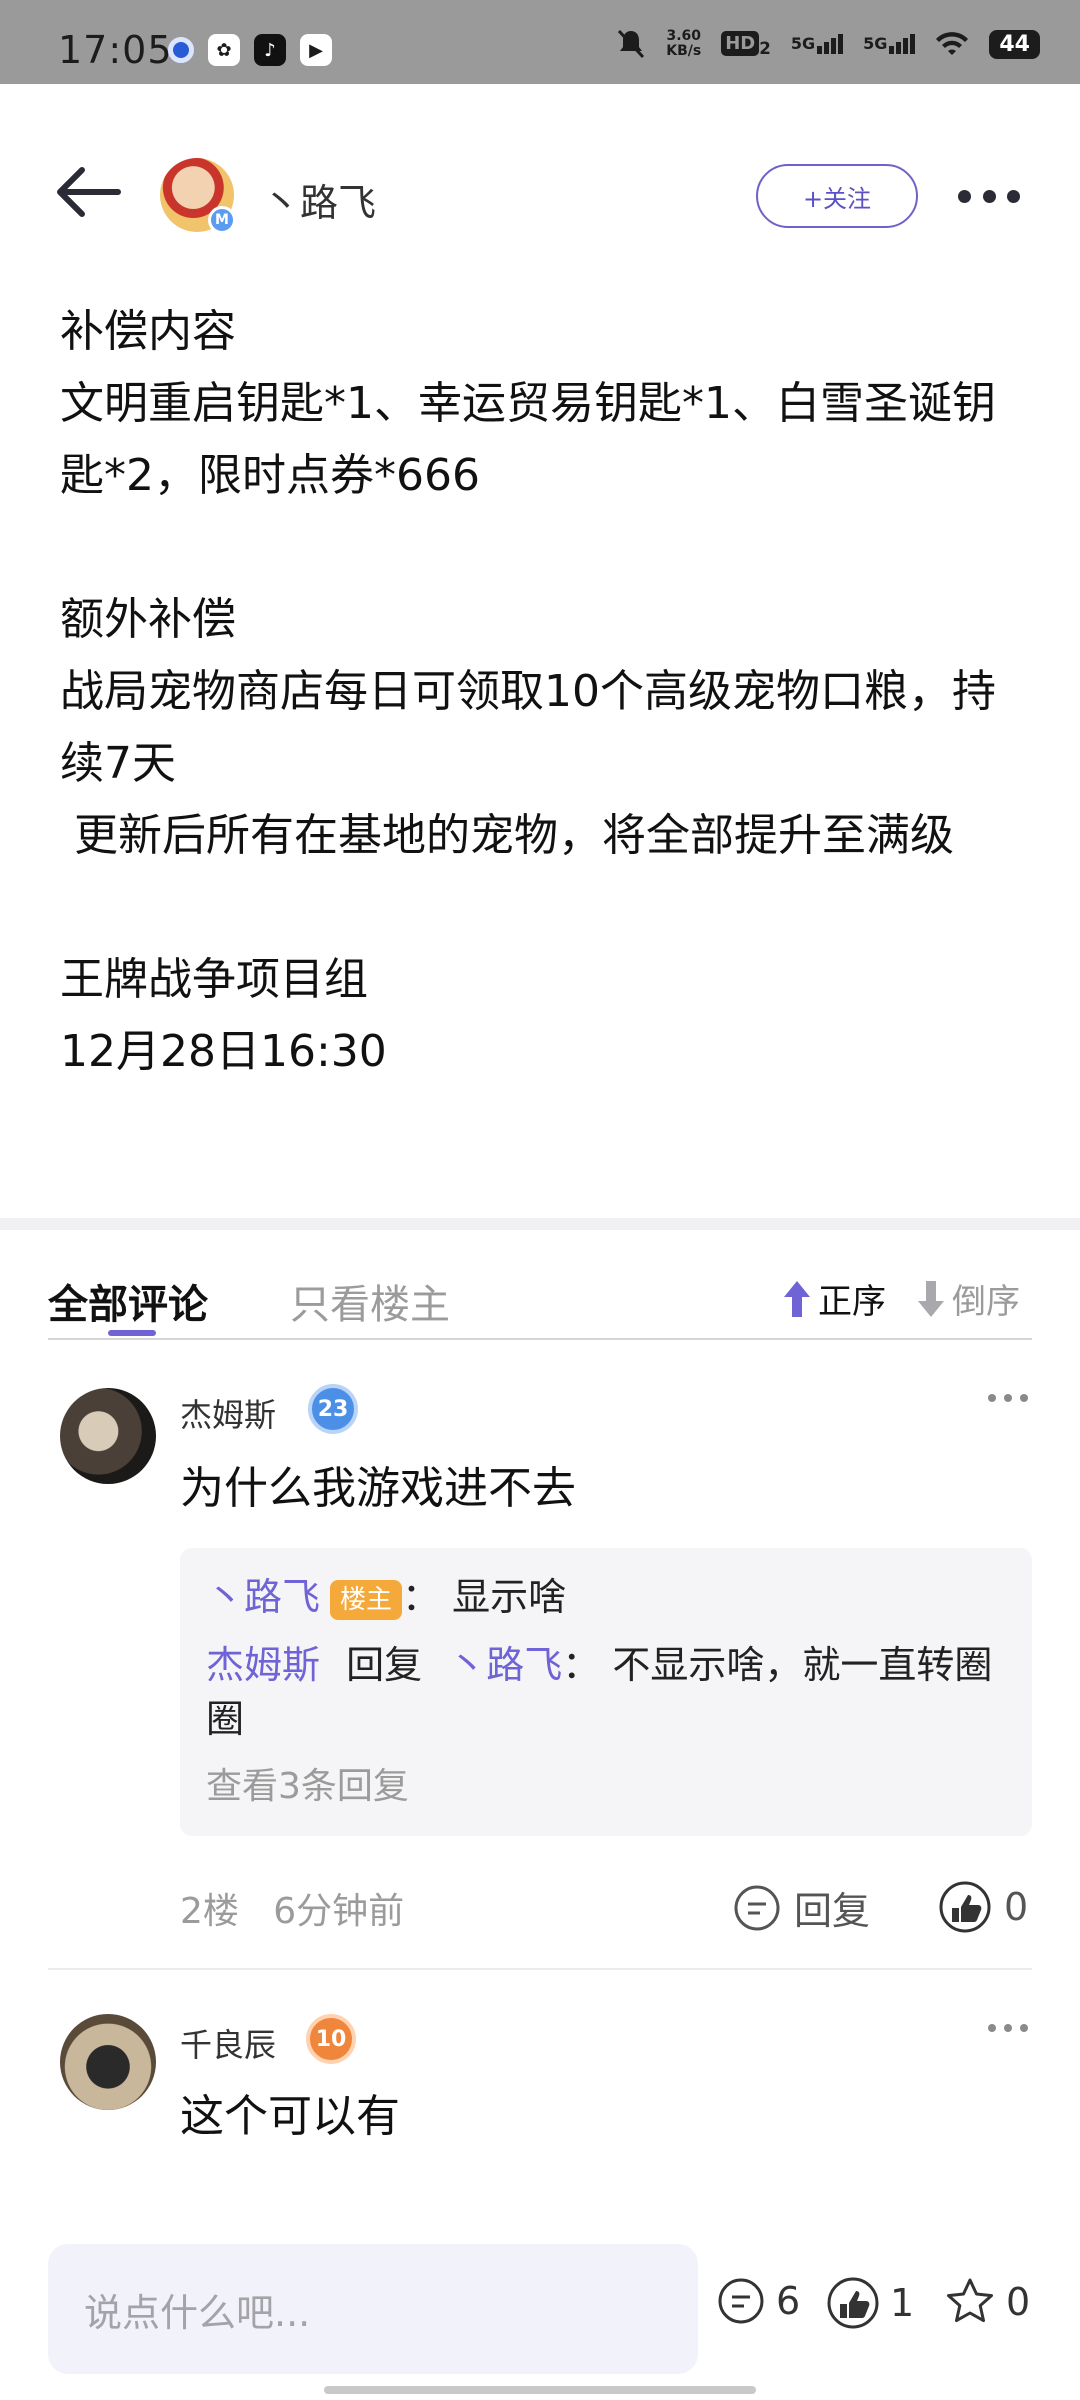 The width and height of the screenshot is (1080, 2400). What do you see at coordinates (316, 50) in the screenshot?
I see `video-app-notification-icon: ▶` at bounding box center [316, 50].